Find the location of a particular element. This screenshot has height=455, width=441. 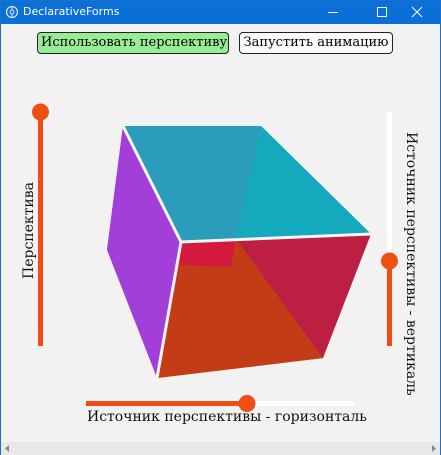

scroll-left-icon is located at coordinates (7, 448).